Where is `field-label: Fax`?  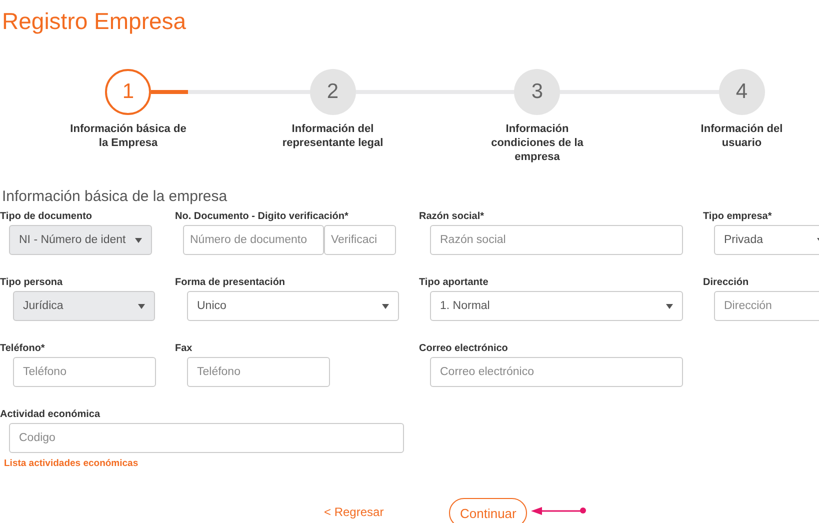
field-label: Fax is located at coordinates (183, 349).